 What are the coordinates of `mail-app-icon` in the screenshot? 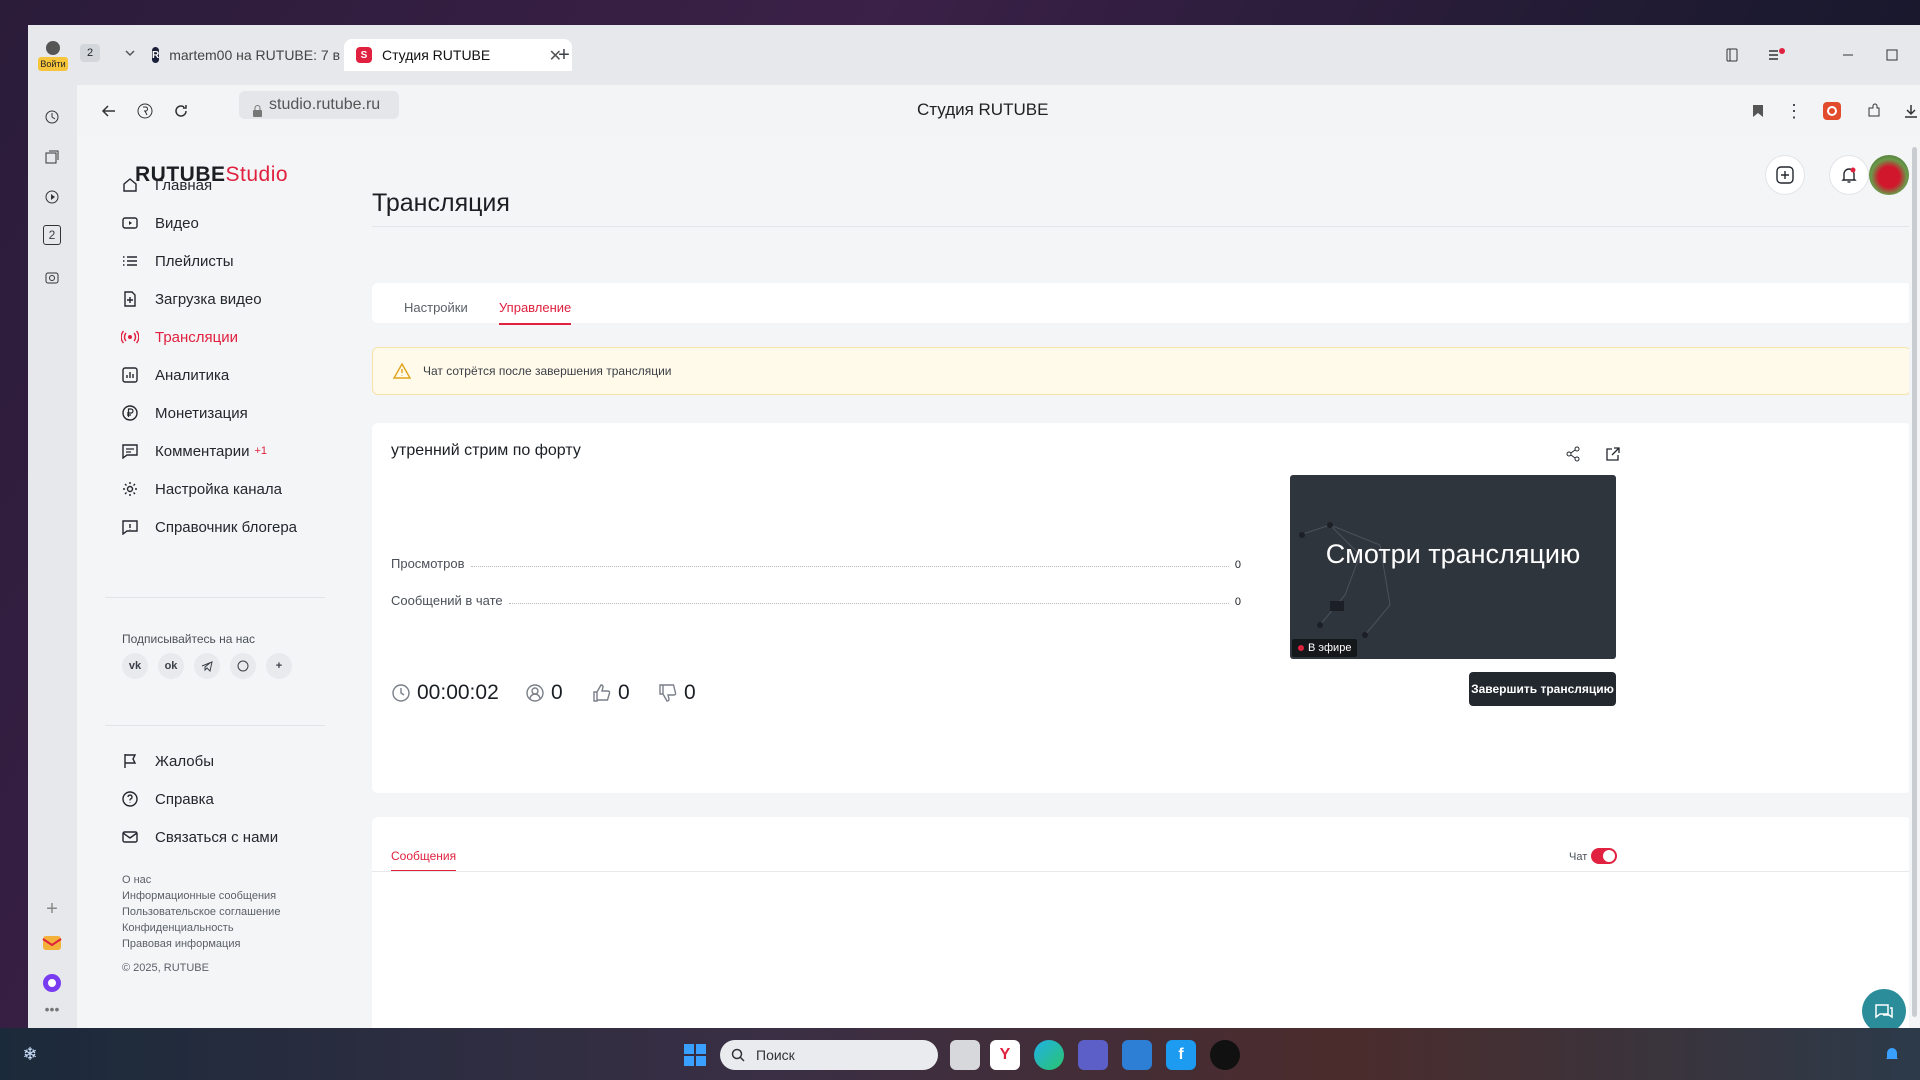 It's located at (52, 943).